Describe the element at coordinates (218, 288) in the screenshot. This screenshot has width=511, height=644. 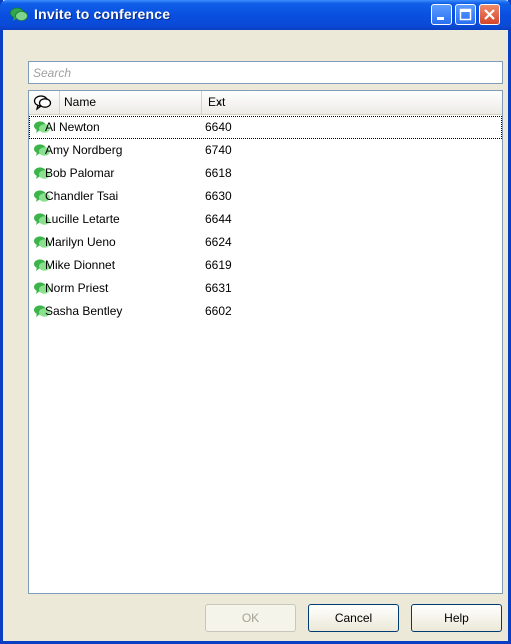
I see `contact-ext: 6631` at that location.